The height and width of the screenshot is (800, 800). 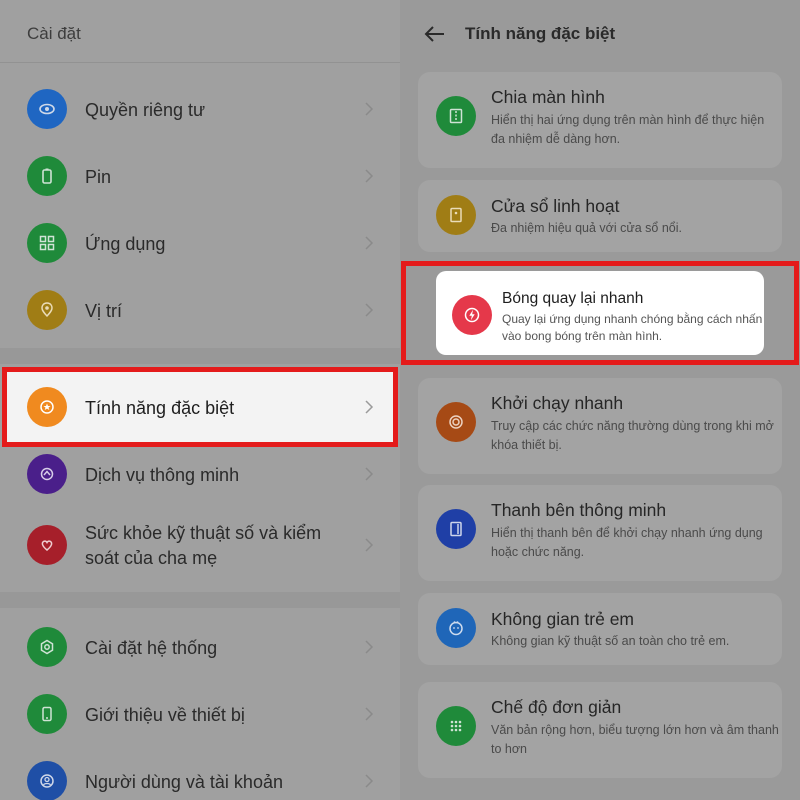 I want to click on settings-item-label: Tính năng đặc biệt, so click(x=160, y=408).